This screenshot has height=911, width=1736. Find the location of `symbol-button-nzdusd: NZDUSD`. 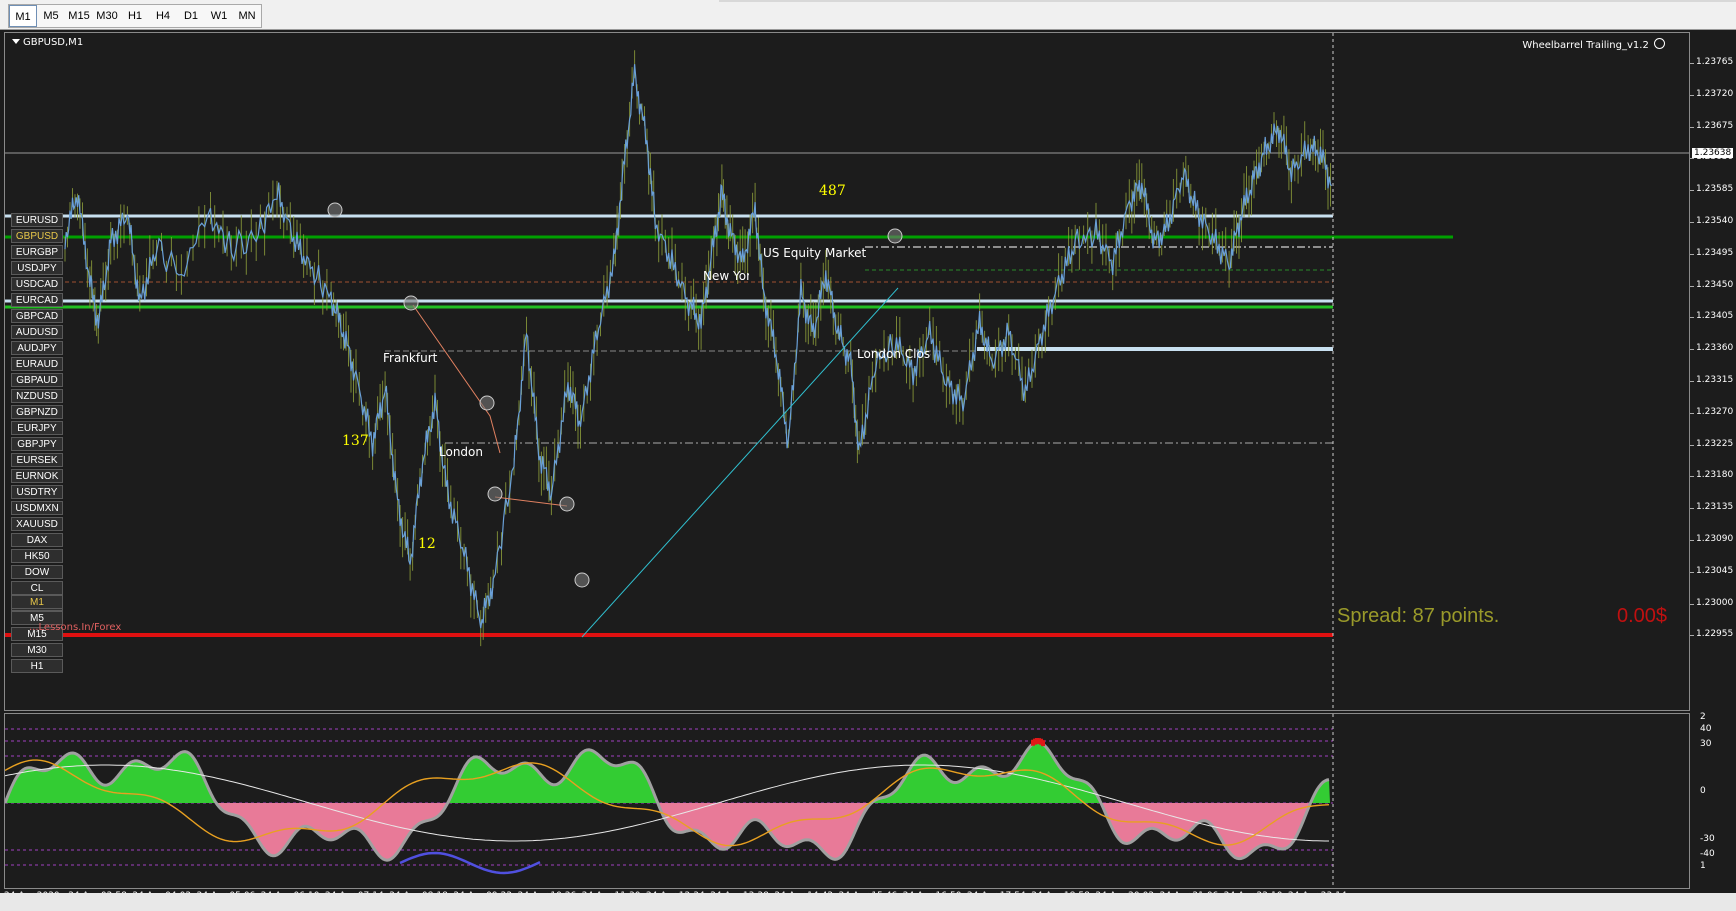

symbol-button-nzdusd: NZDUSD is located at coordinates (37, 396).